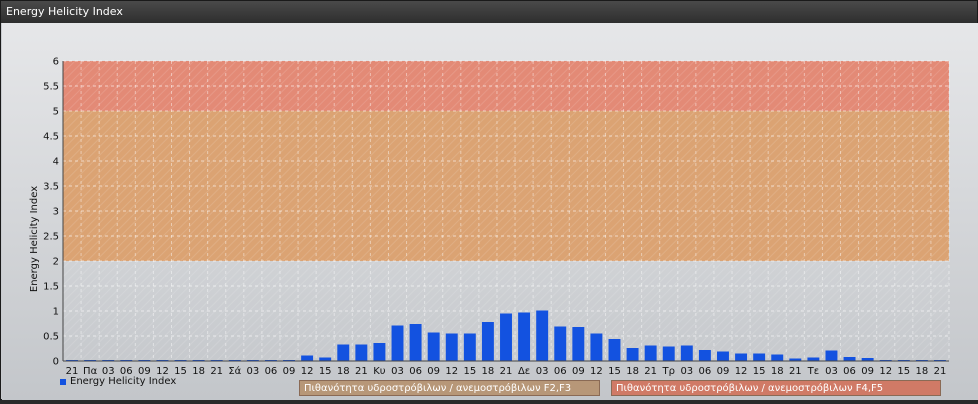  I want to click on x-tick-label-37: 12, so click(741, 371).